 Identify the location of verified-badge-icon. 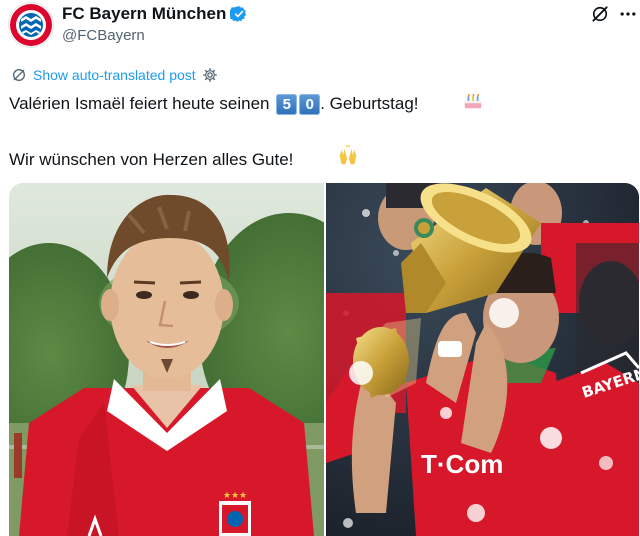
(238, 14).